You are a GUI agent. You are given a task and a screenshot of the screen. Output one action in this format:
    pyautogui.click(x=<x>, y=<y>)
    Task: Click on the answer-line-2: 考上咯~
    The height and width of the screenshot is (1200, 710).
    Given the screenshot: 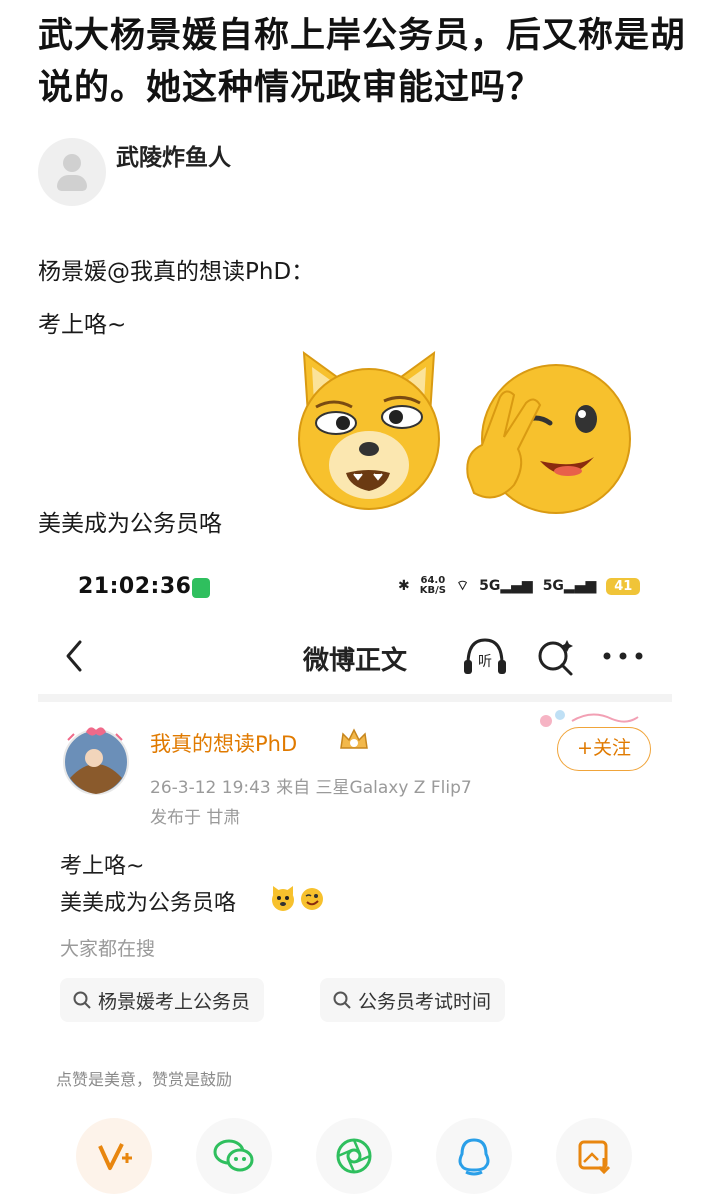 What is the action you would take?
    pyautogui.click(x=82, y=325)
    